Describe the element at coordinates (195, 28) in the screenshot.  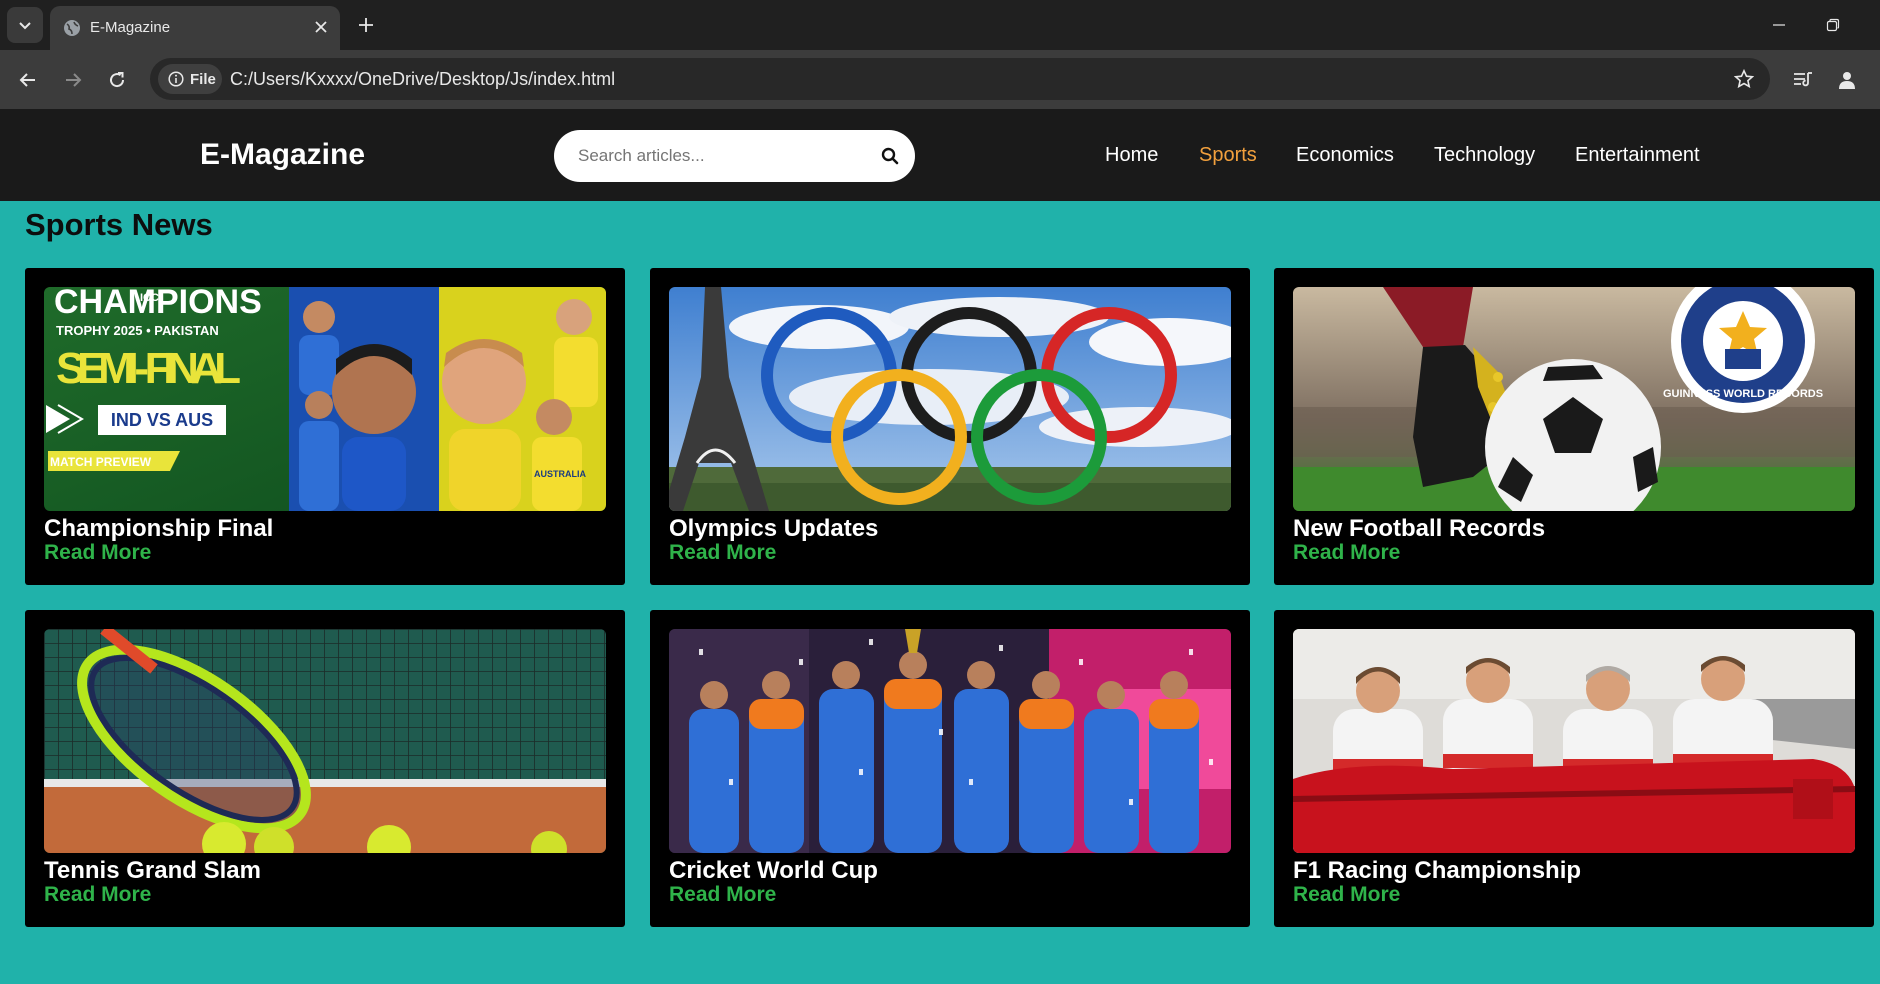
I see `browser-tab: E-Magazine` at that location.